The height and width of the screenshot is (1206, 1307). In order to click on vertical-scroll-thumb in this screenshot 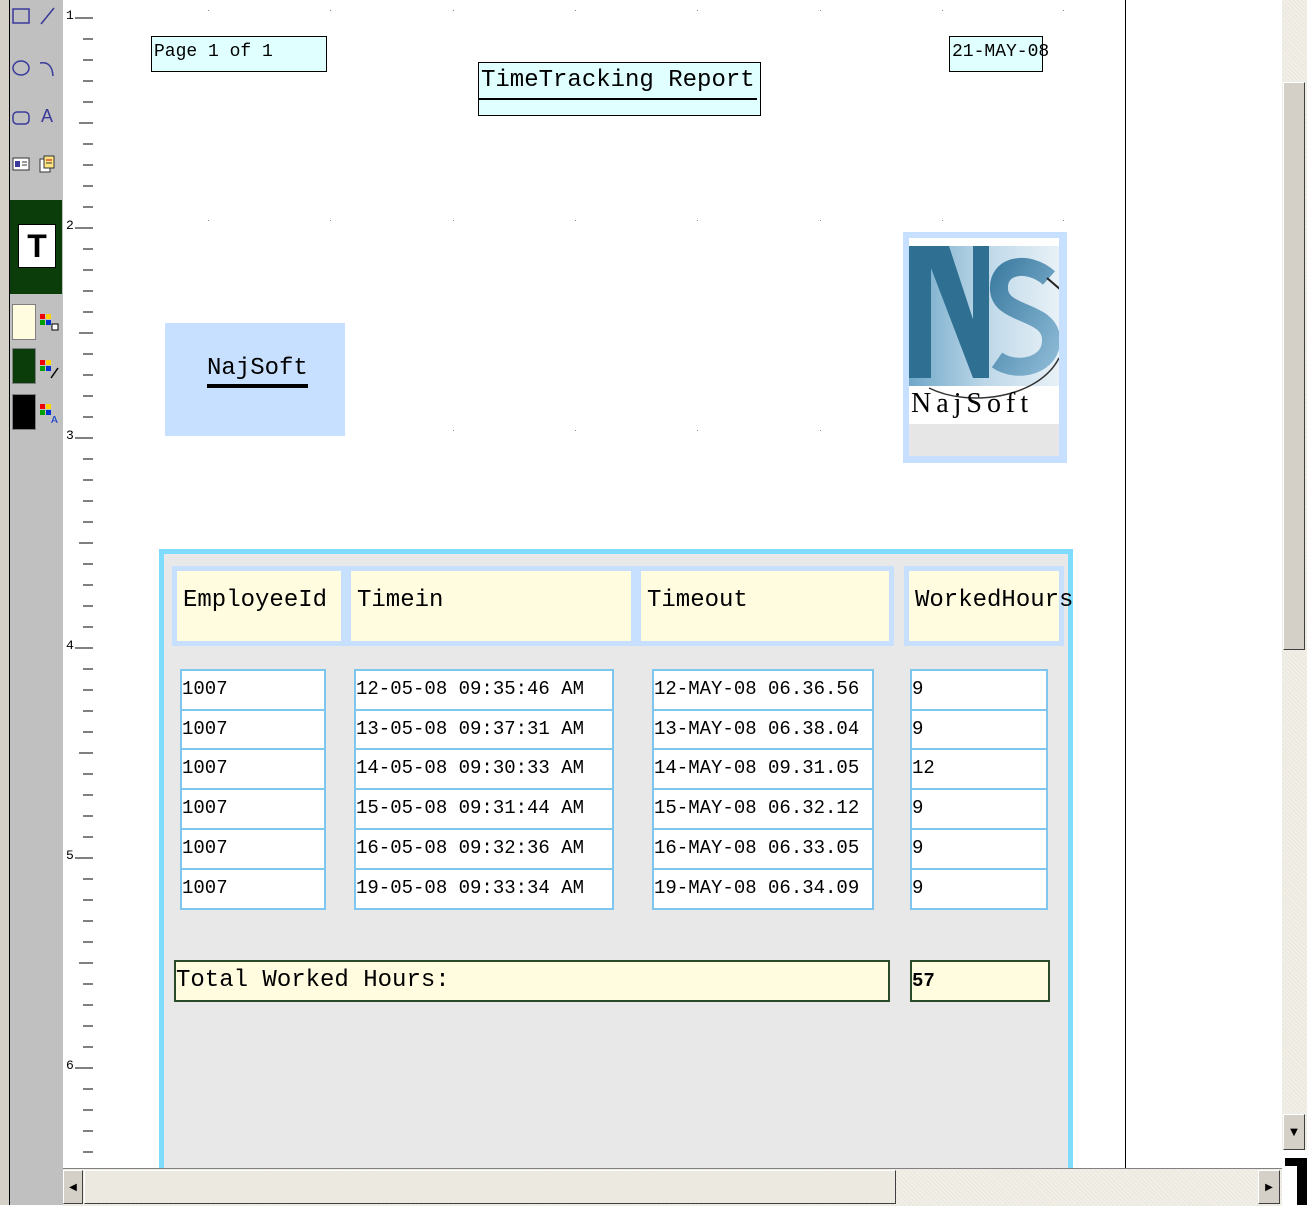, I will do `click(1294, 366)`.